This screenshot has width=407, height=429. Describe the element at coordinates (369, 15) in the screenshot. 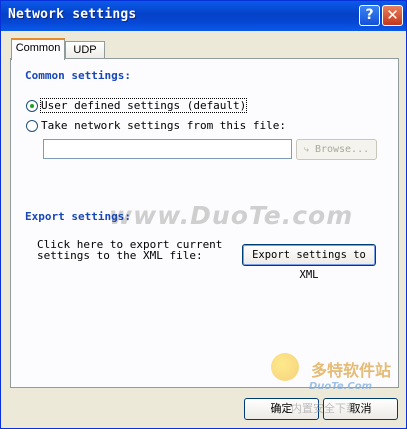

I see `help-button: ?` at that location.